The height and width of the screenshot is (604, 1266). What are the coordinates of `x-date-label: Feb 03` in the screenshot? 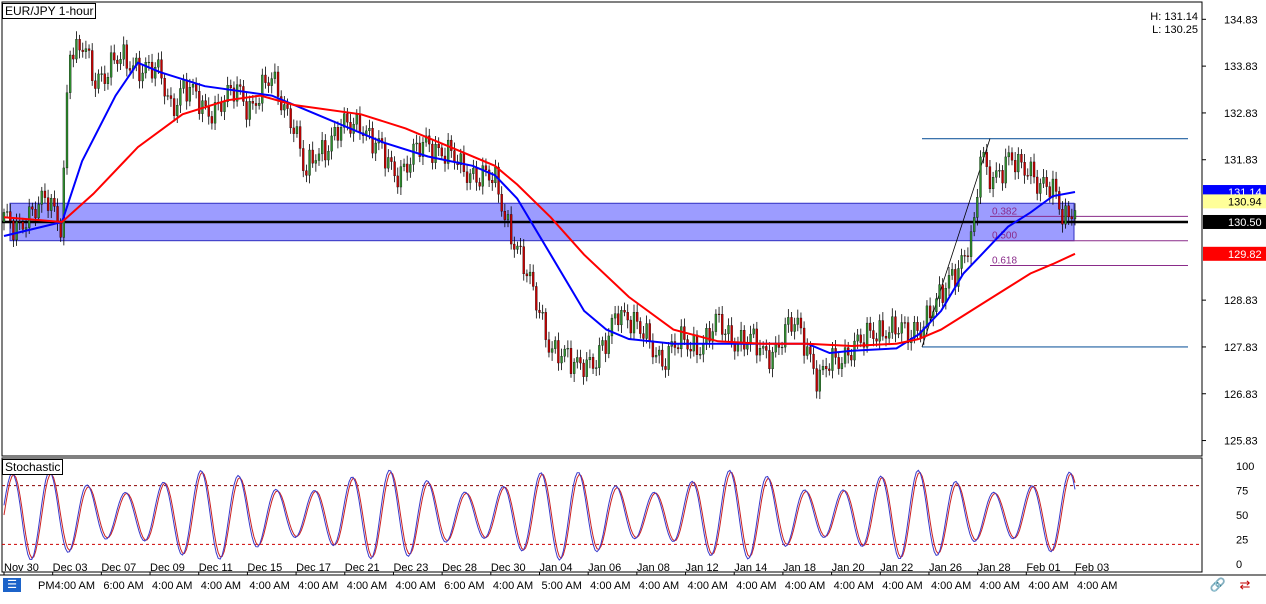 It's located at (1092, 568).